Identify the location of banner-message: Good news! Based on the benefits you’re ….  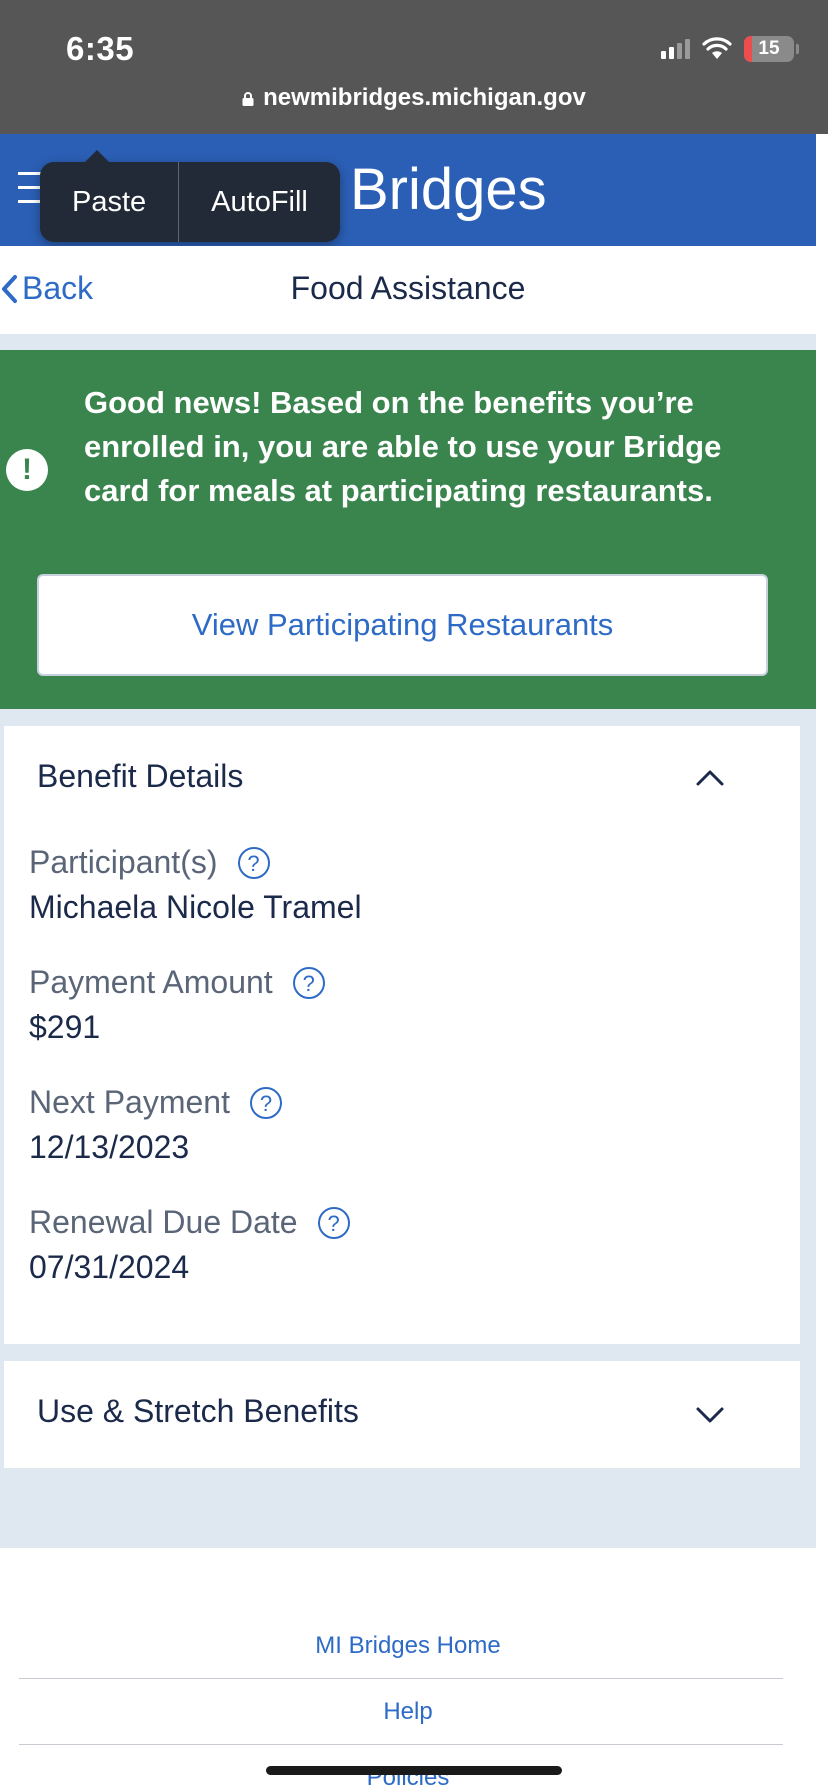
(403, 446).